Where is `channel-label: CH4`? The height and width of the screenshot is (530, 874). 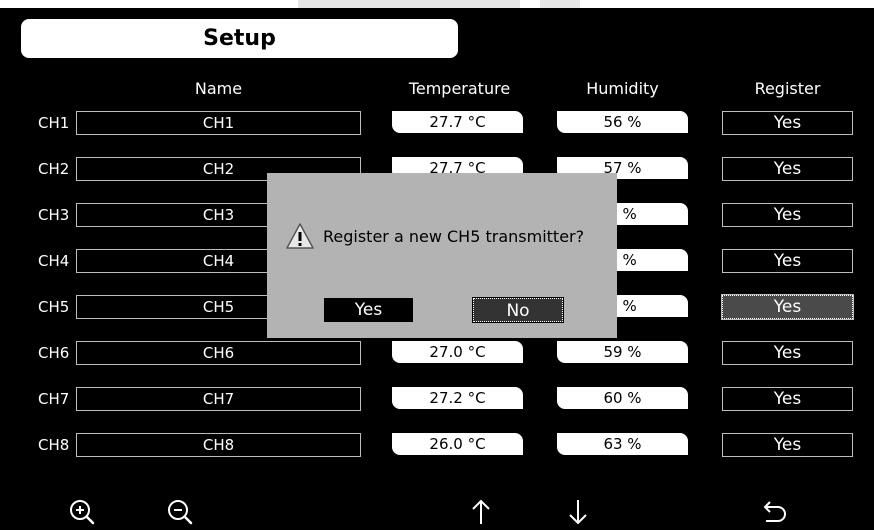
channel-label: CH4 is located at coordinates (54, 261).